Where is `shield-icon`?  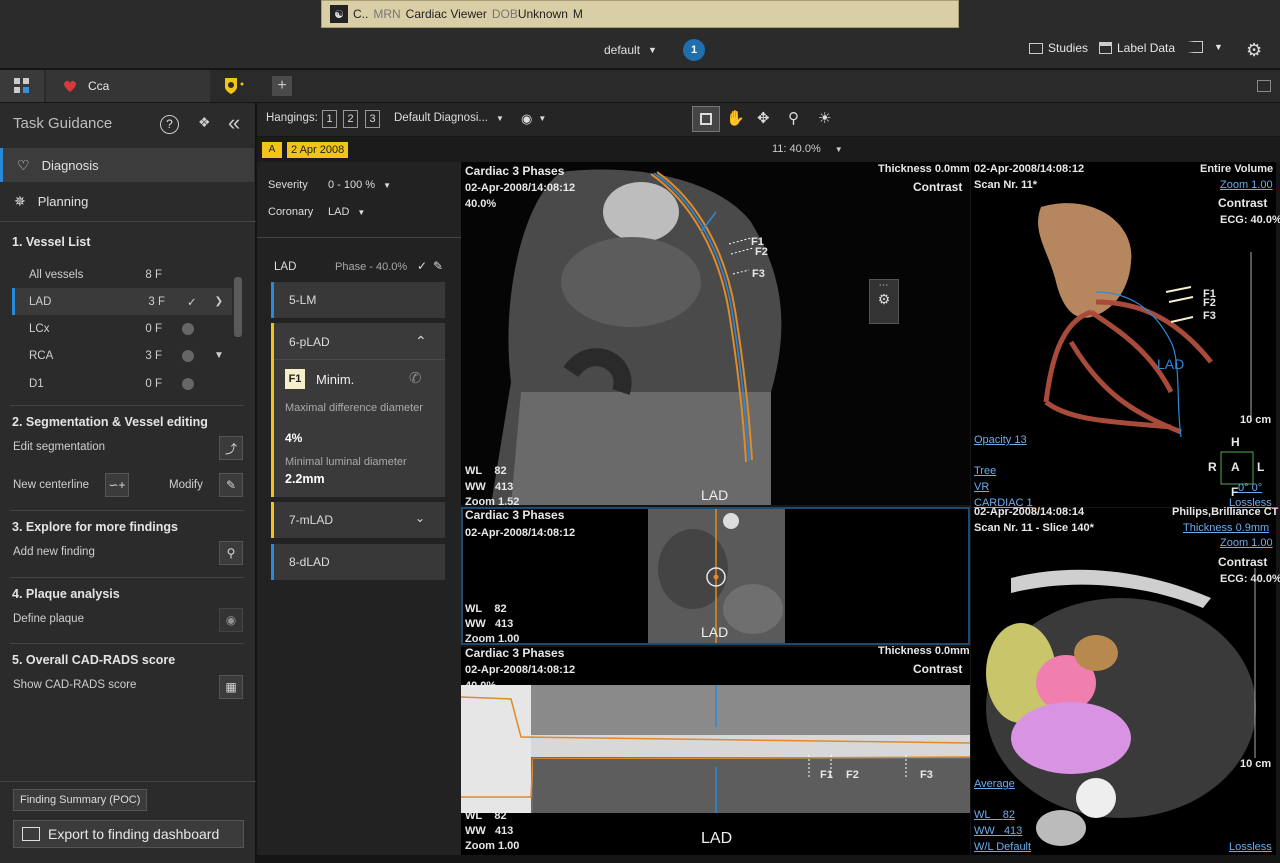
shield-icon is located at coordinates (234, 86).